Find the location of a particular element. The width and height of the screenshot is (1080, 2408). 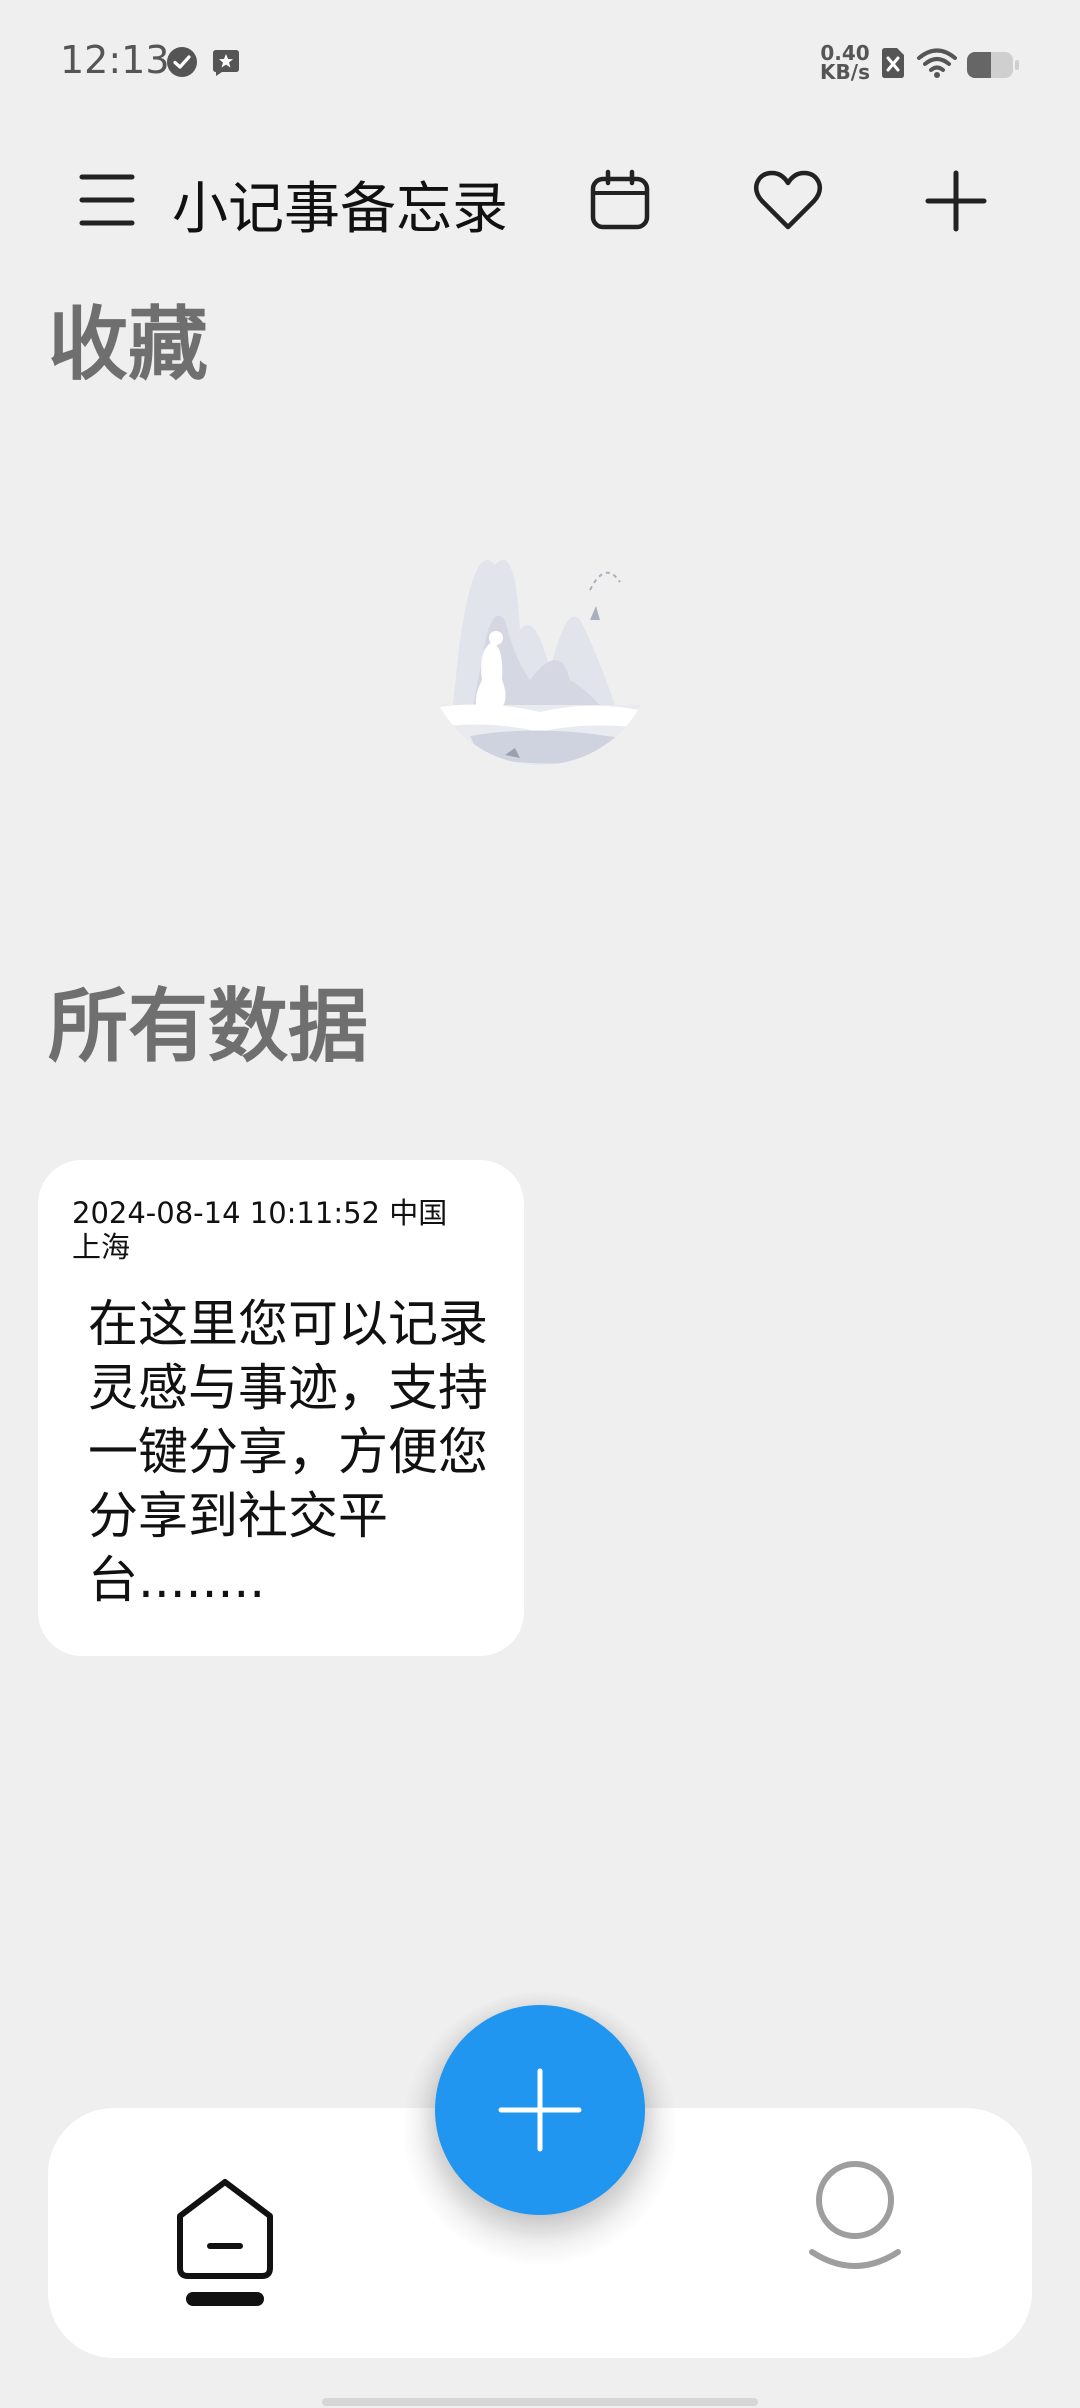

heart-icon is located at coordinates (788, 200).